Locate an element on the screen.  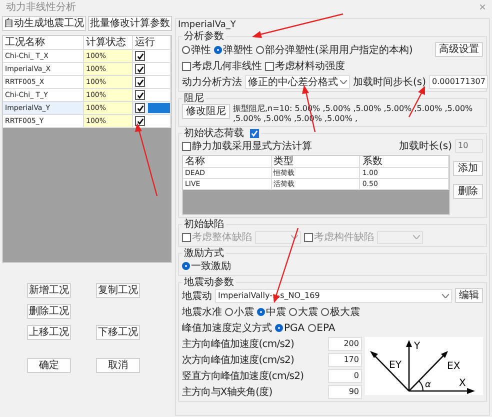
option-label: 一致激励 is located at coordinates (211, 266).